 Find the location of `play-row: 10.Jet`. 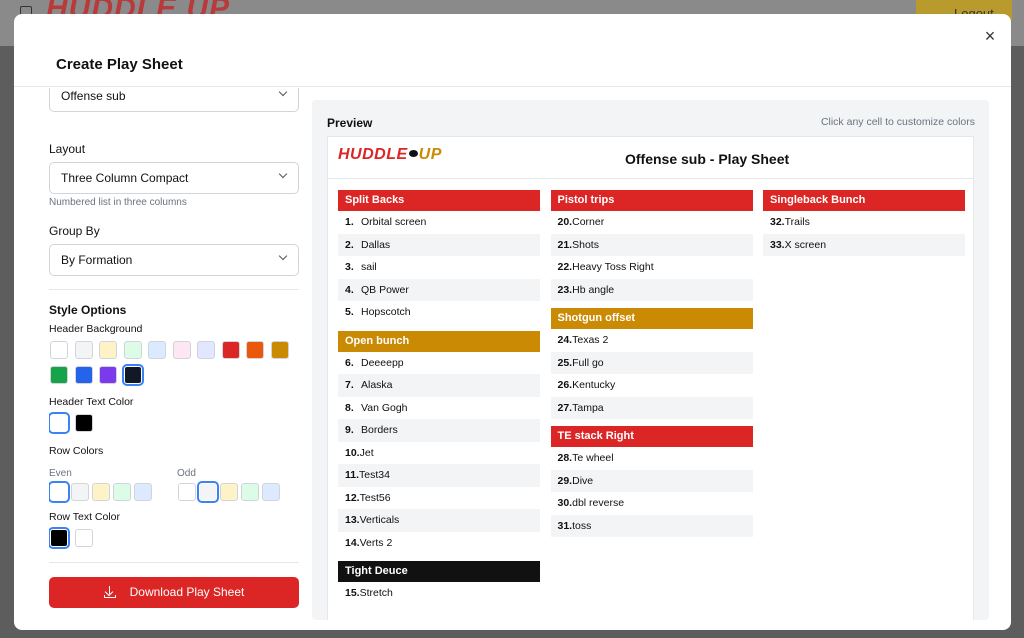

play-row: 10.Jet is located at coordinates (439, 453).